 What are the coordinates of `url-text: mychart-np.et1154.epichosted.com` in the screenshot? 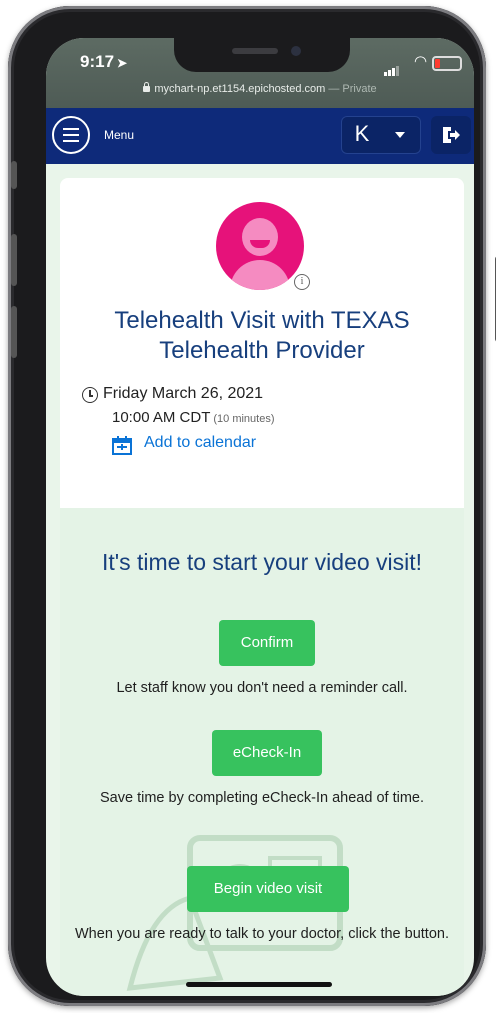 It's located at (240, 89).